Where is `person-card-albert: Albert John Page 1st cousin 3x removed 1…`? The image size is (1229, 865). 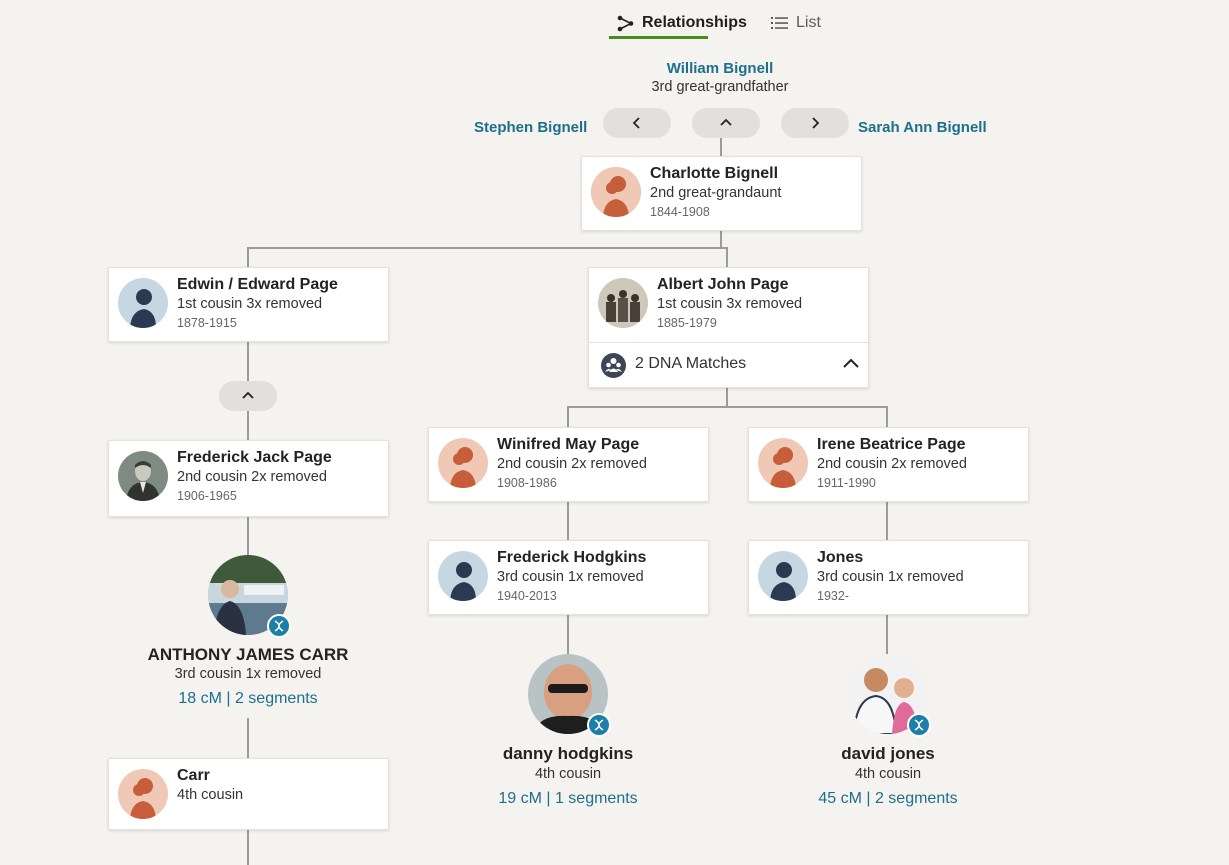 person-card-albert: Albert John Page 1st cousin 3x removed 1… is located at coordinates (728, 327).